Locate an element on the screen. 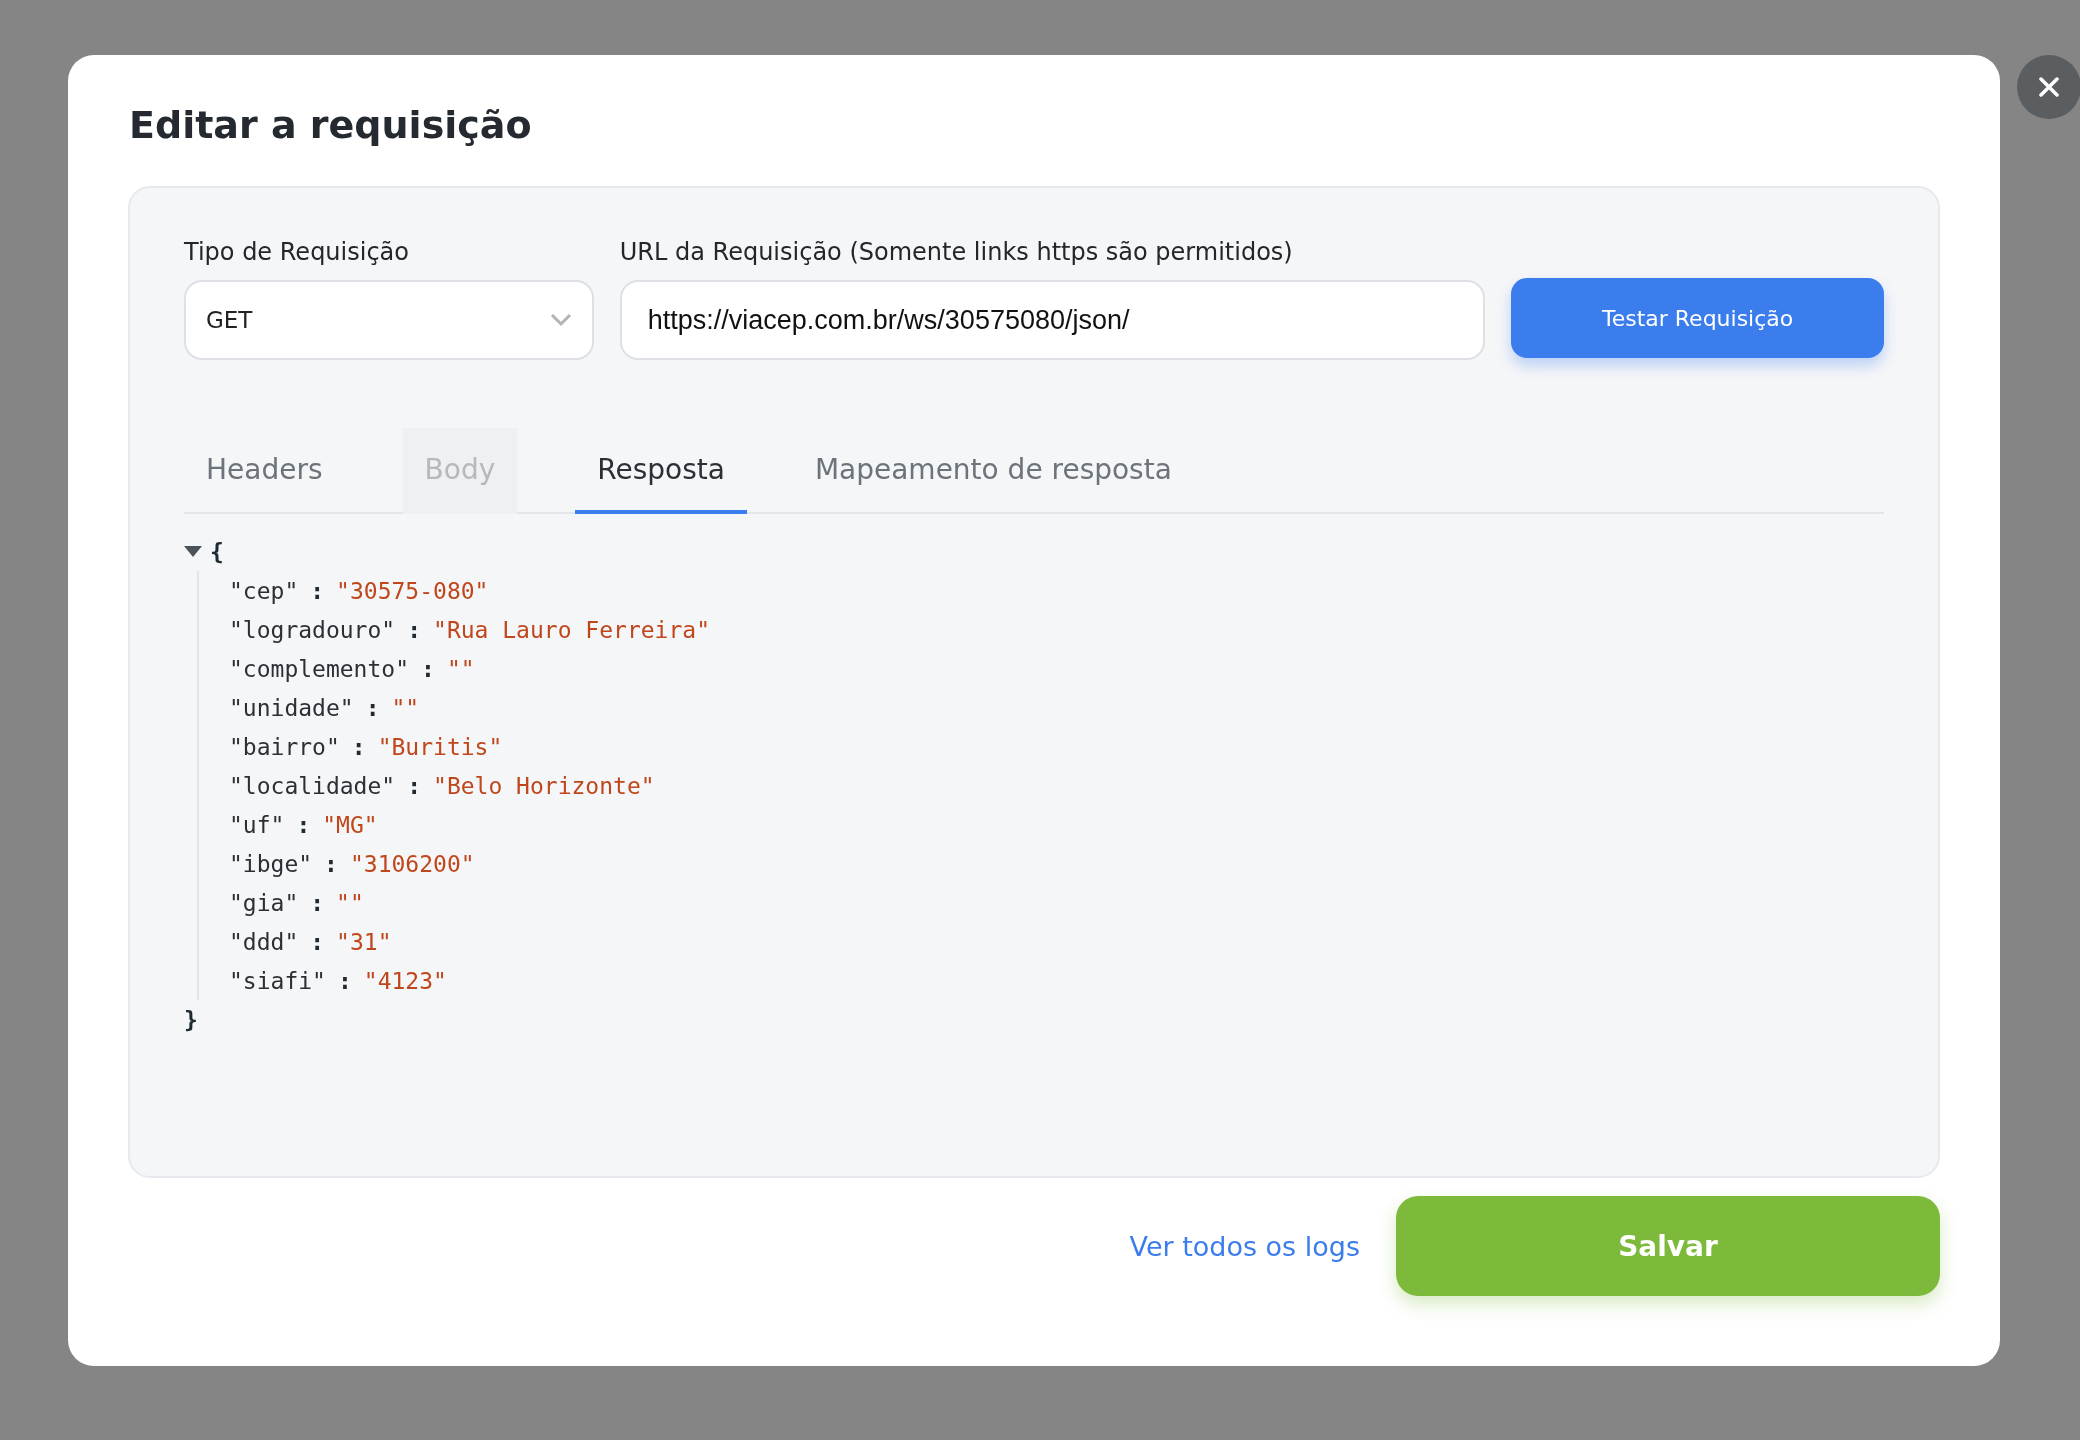 This screenshot has height=1440, width=2080. dialog-title: Editar a requisição is located at coordinates (331, 125).